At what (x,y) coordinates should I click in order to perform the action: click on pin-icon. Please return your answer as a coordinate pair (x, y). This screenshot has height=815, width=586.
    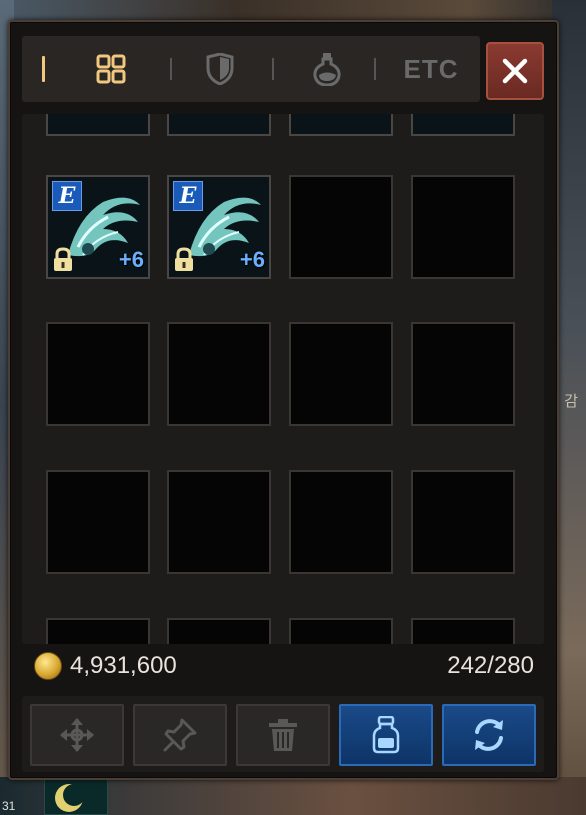
    Looking at the image, I should click on (180, 735).